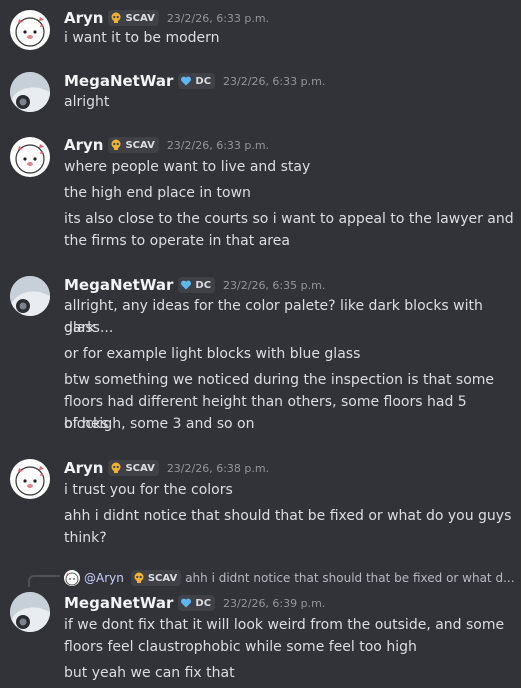  Describe the element at coordinates (85, 538) in the screenshot. I see `message-text: think?` at that location.